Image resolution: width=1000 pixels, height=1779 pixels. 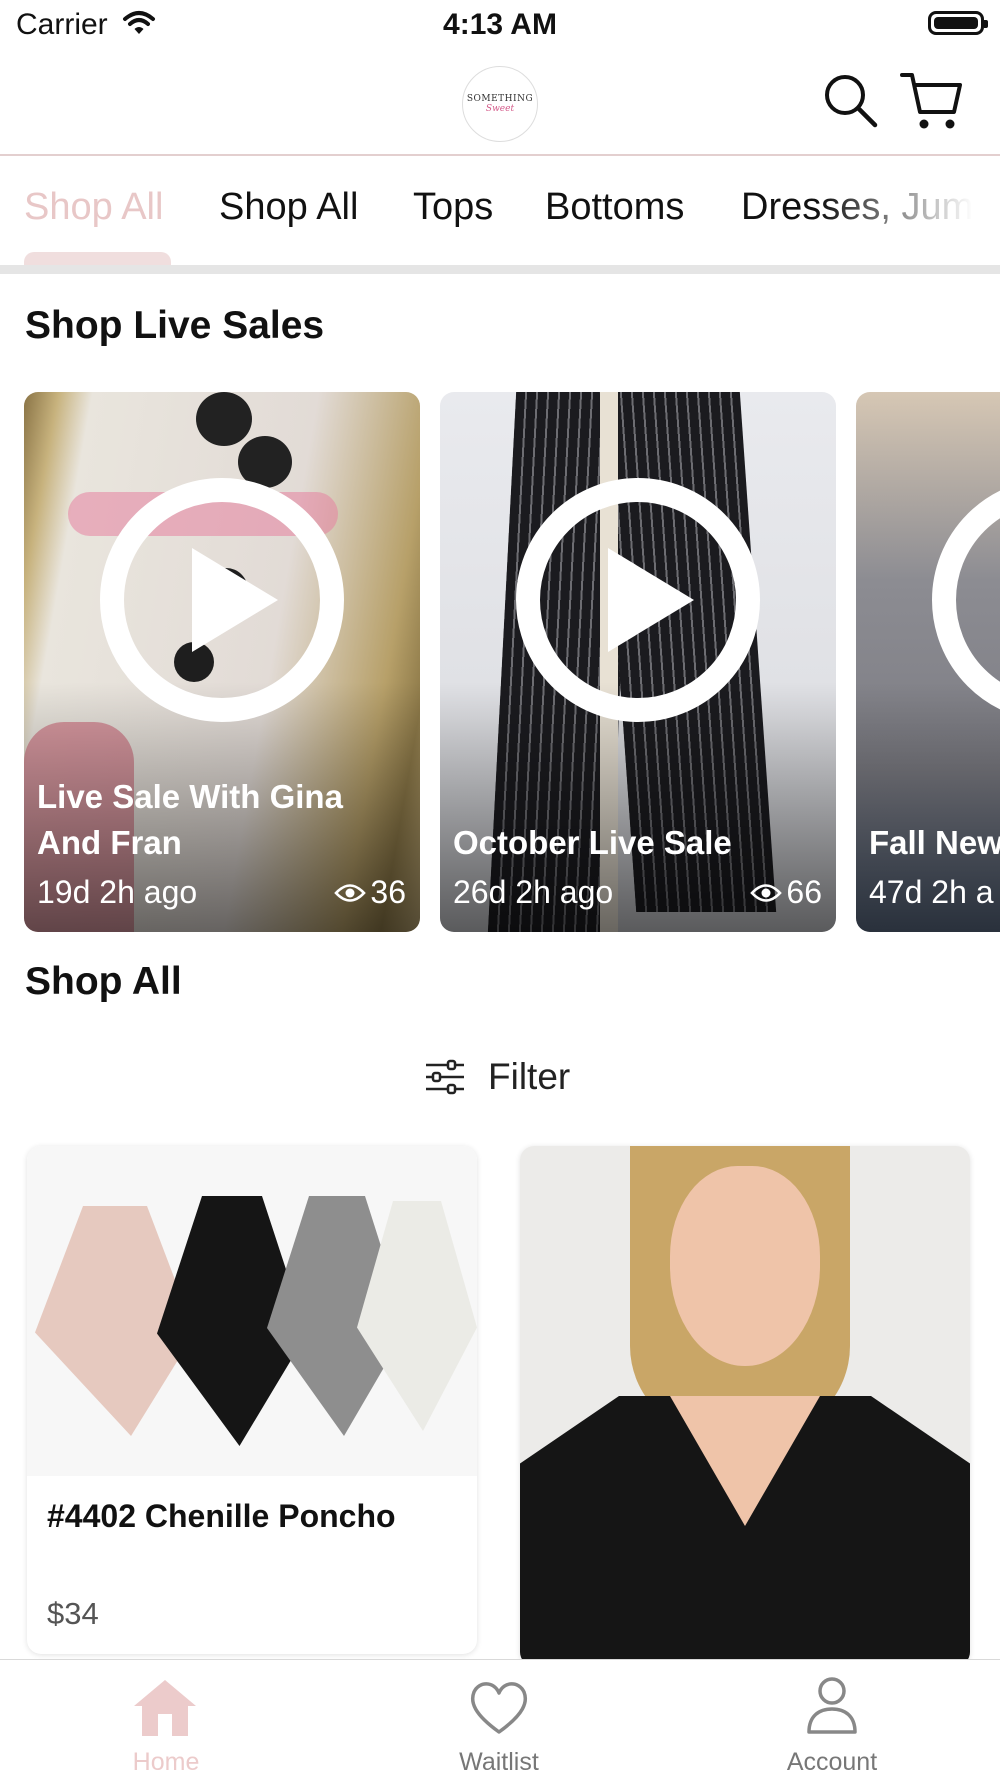 What do you see at coordinates (103, 981) in the screenshot?
I see `shop-all-heading: Shop All` at bounding box center [103, 981].